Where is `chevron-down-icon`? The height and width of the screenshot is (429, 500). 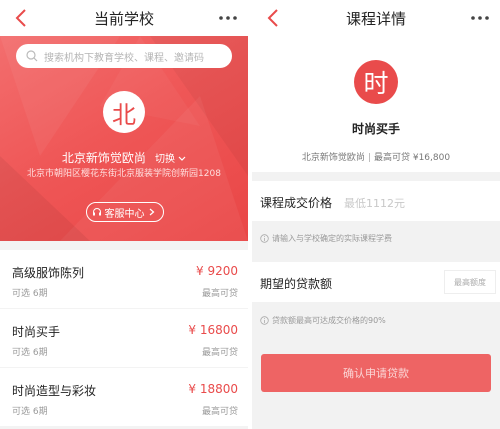 chevron-down-icon is located at coordinates (182, 158).